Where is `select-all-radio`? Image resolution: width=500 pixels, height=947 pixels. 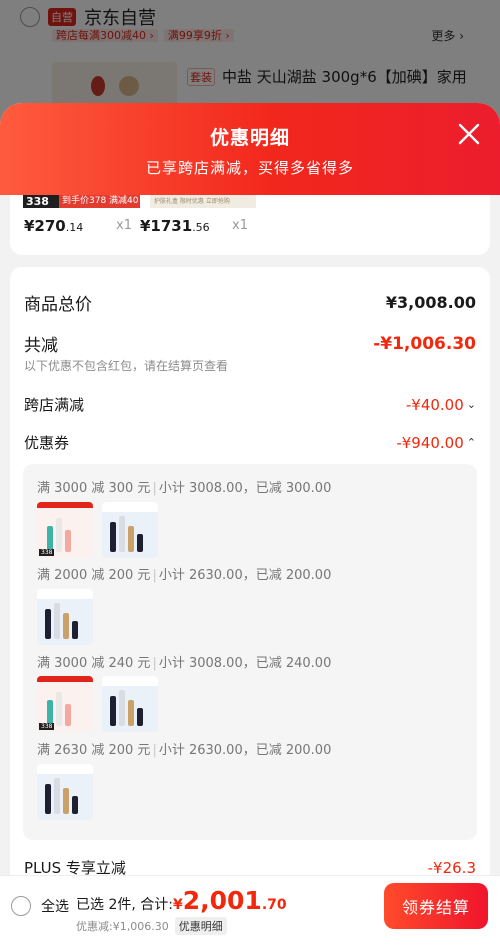
select-all-radio is located at coordinates (21, 906).